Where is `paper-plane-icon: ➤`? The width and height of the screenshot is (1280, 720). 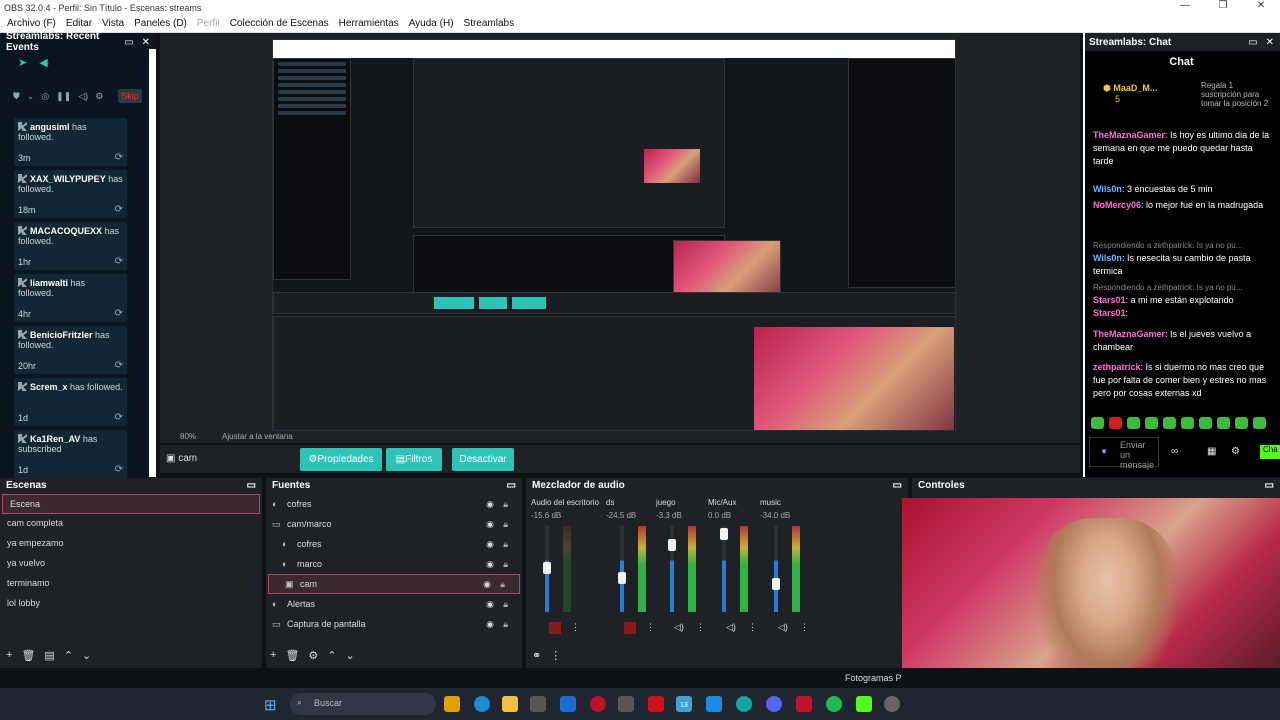
paper-plane-icon: ➤ is located at coordinates (22, 62).